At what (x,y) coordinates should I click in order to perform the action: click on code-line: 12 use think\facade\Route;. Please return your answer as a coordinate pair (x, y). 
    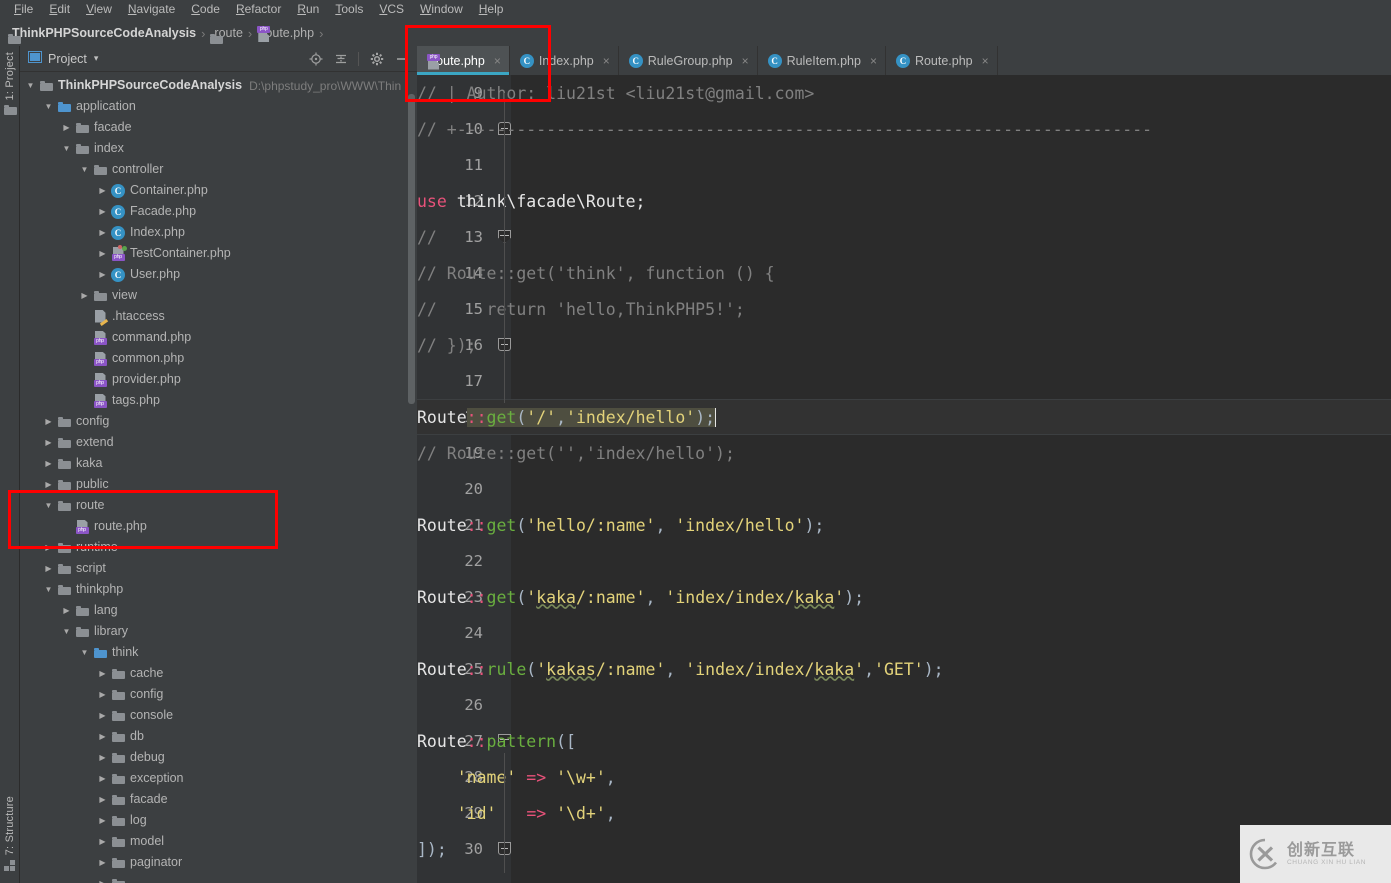
    Looking at the image, I should click on (904, 201).